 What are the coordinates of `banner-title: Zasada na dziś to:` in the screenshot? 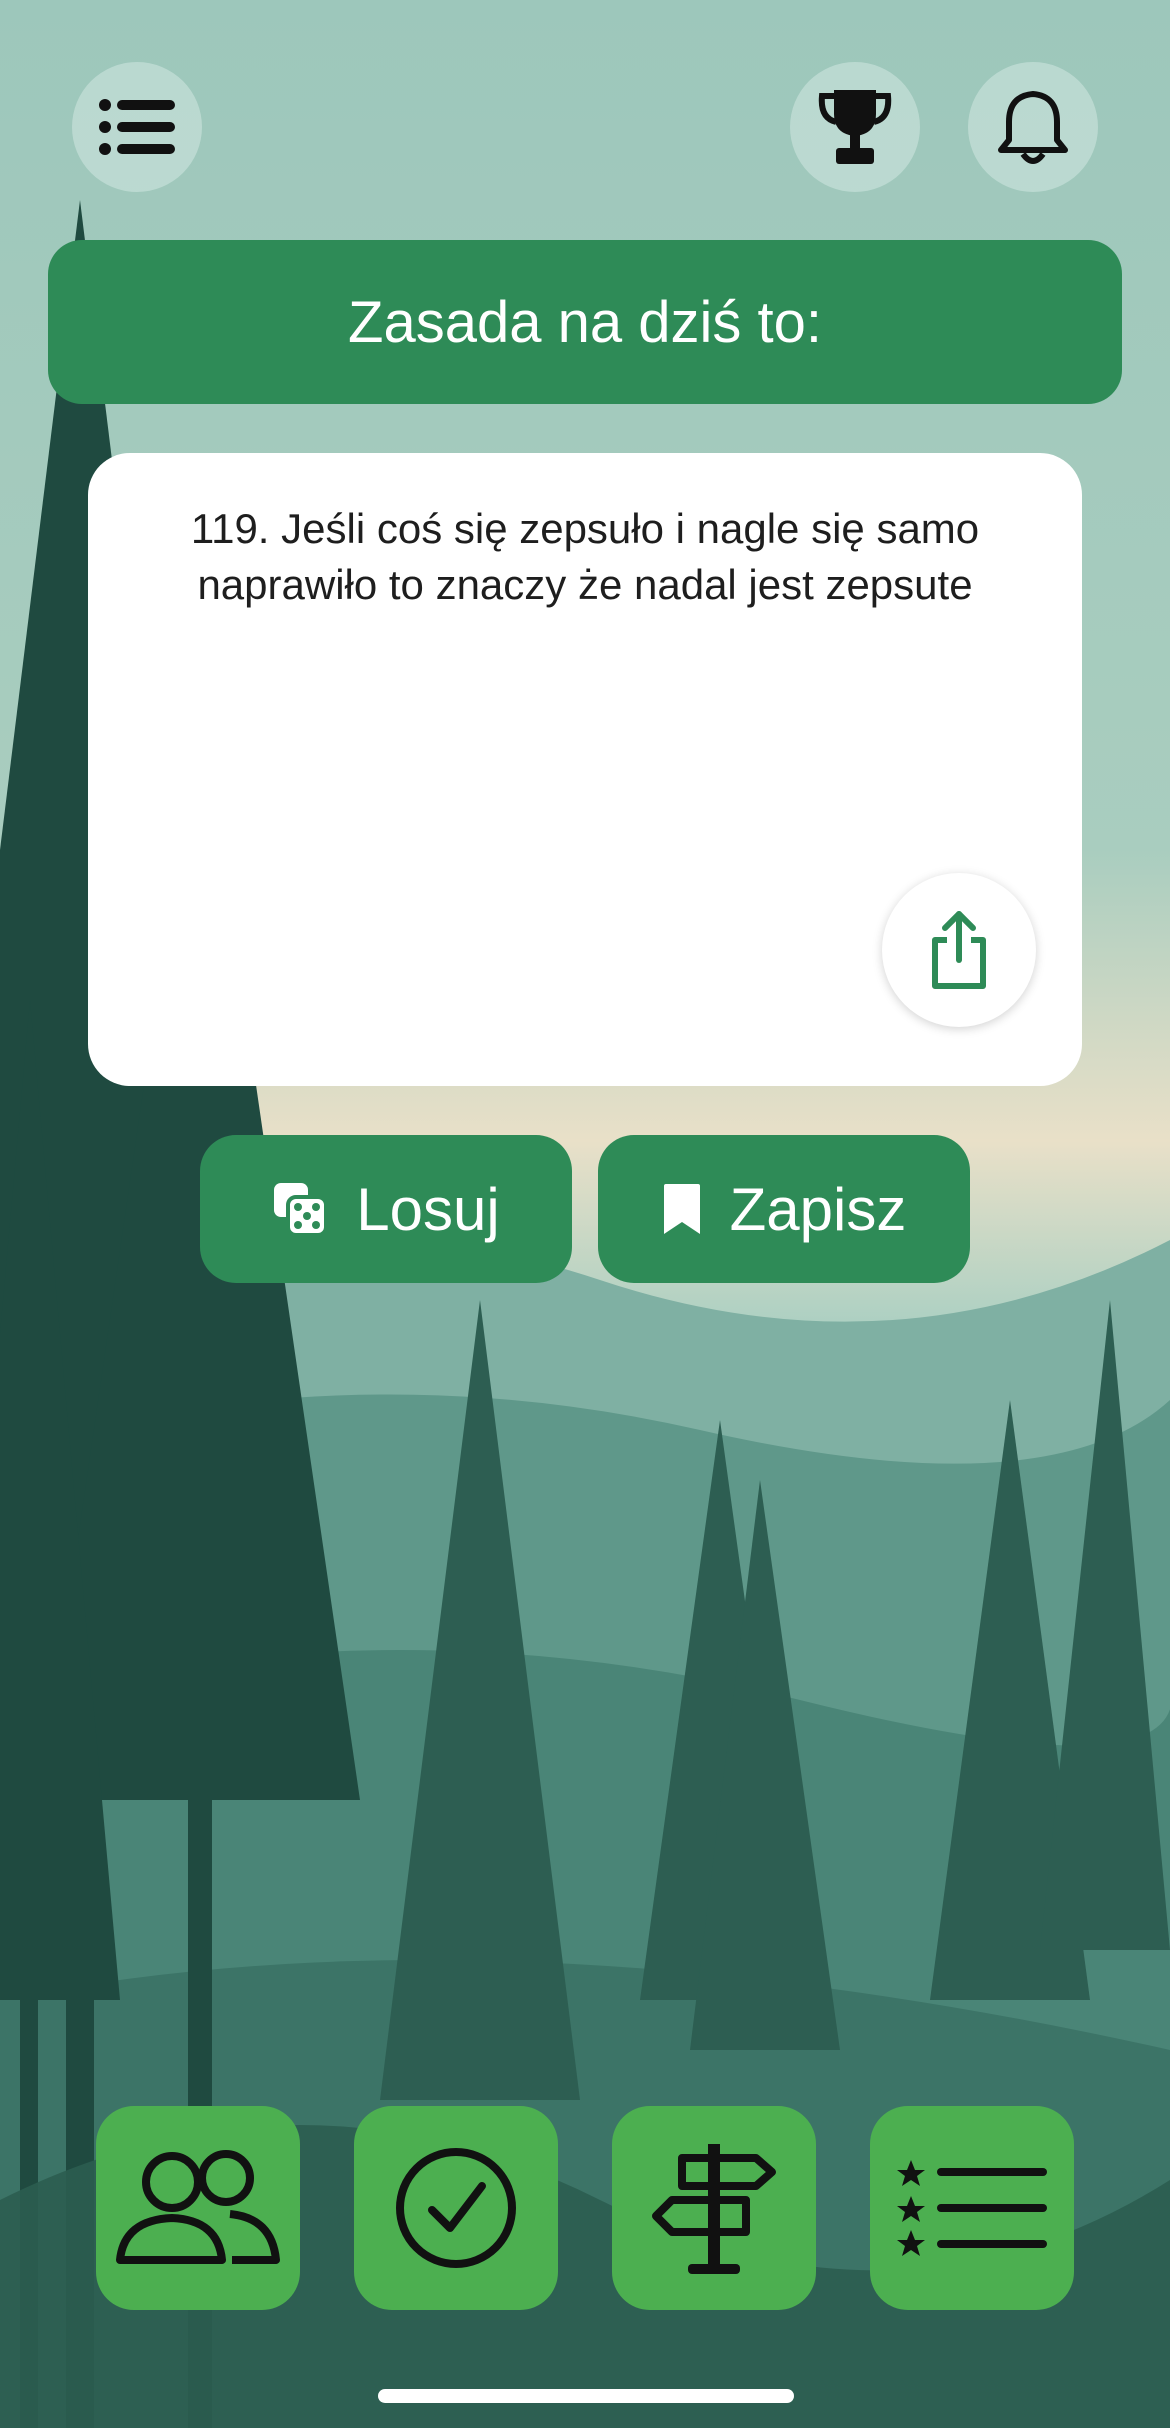 It's located at (585, 322).